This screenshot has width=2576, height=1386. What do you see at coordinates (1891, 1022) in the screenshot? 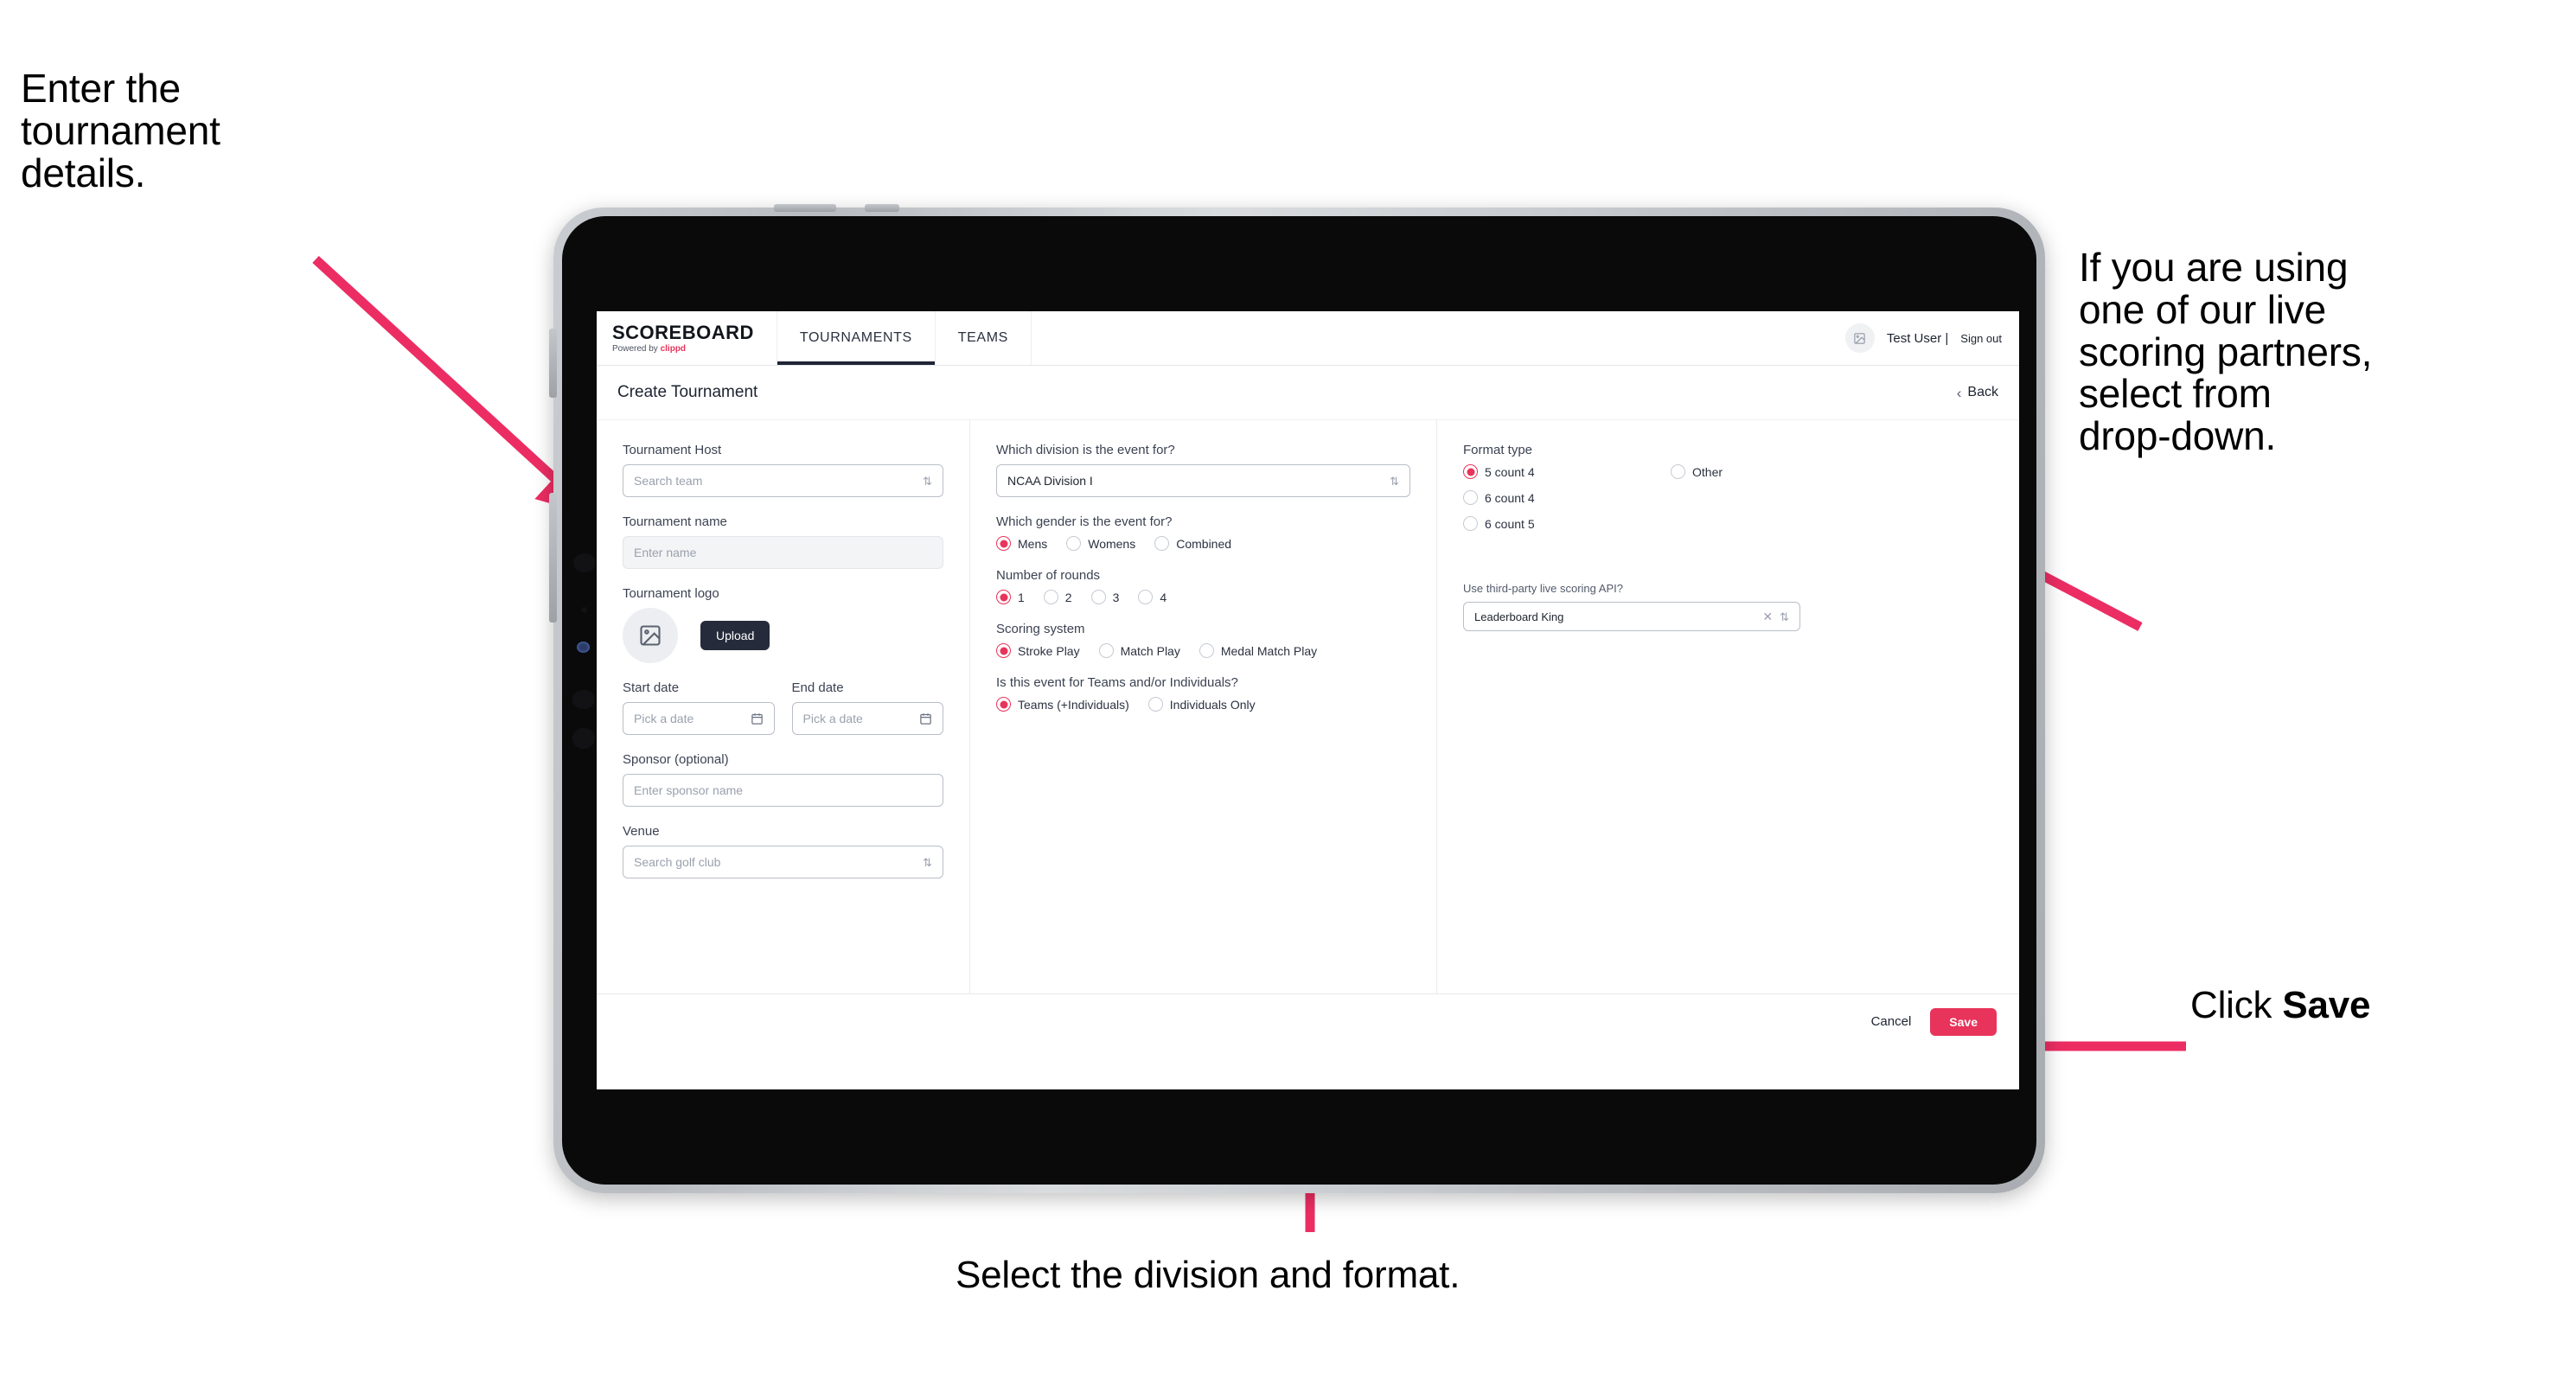
I see `cancel-button: Cancel` at bounding box center [1891, 1022].